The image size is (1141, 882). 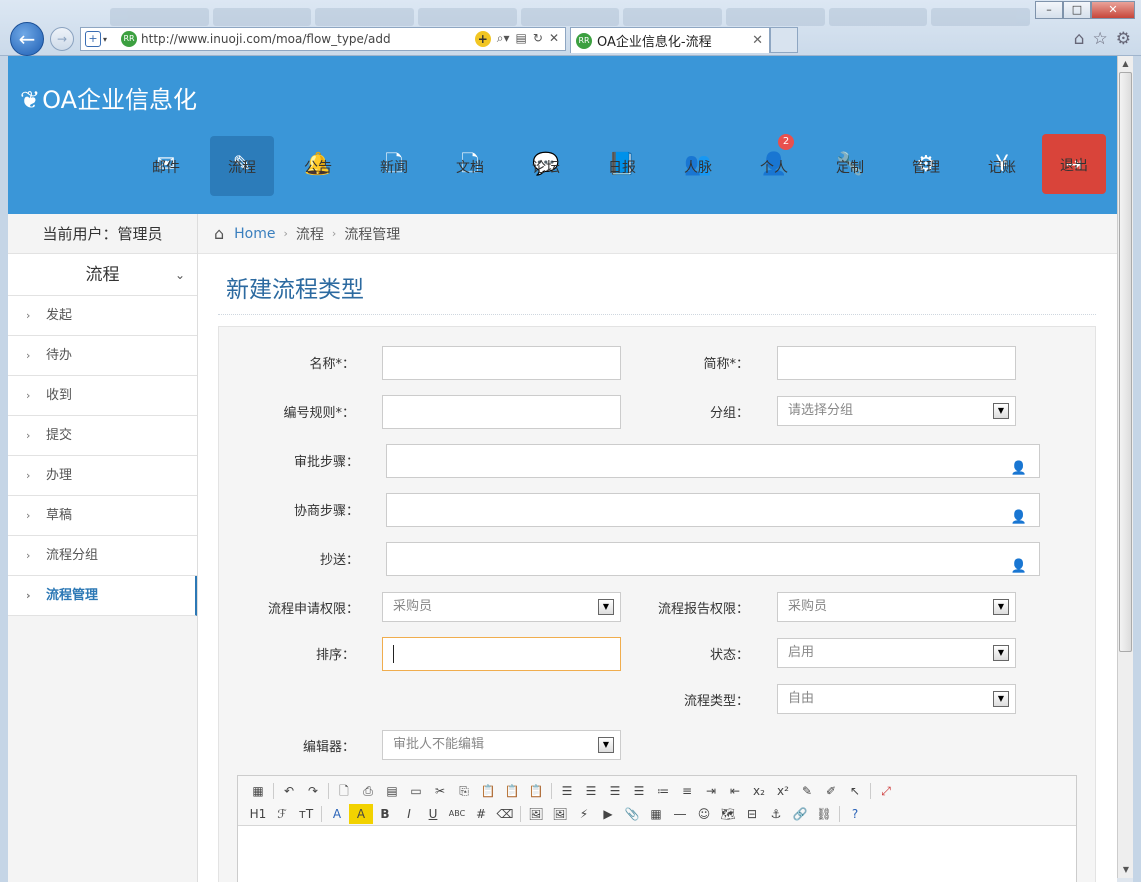 What do you see at coordinates (807, 791) in the screenshot?
I see `clear-format-icon: ✎` at bounding box center [807, 791].